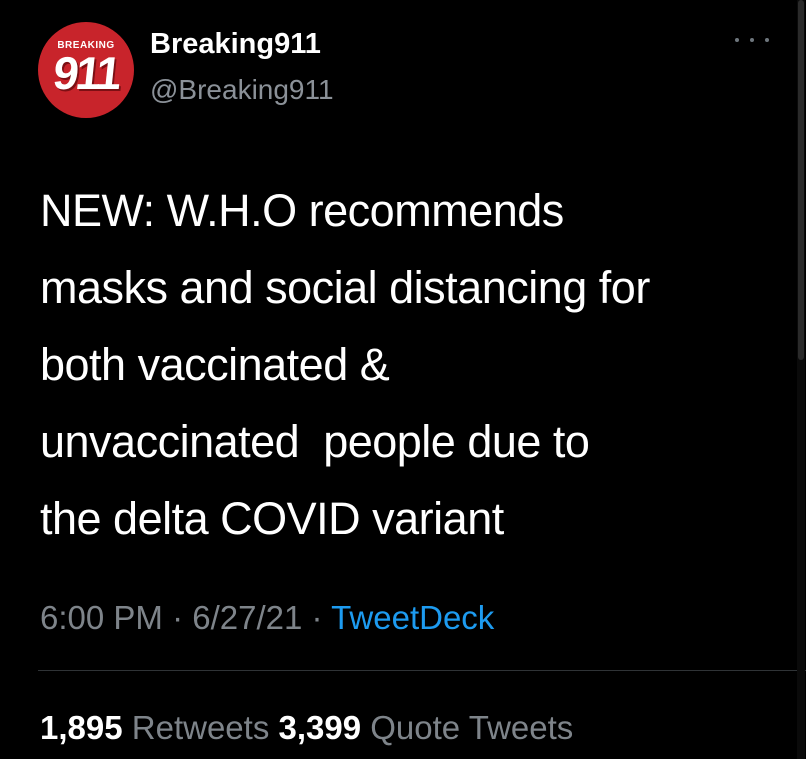 The height and width of the screenshot is (759, 806). I want to click on retweets-count: 1,895, so click(81, 727).